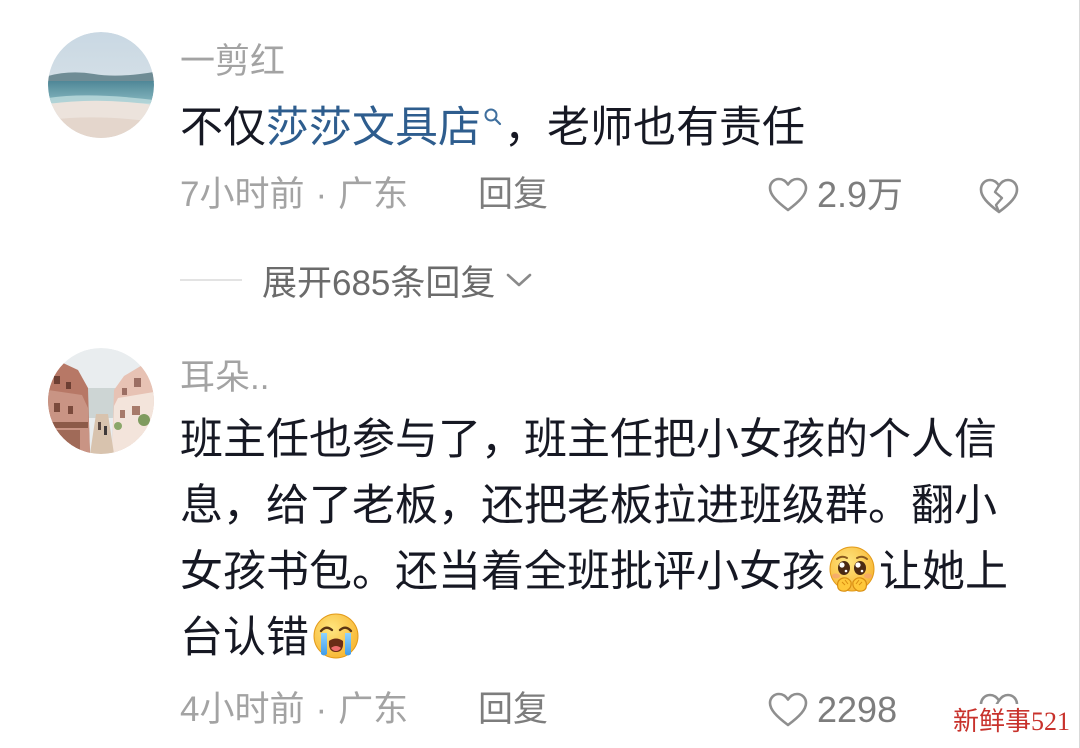 The image size is (1080, 748). What do you see at coordinates (493, 117) in the screenshot?
I see `search-icon` at bounding box center [493, 117].